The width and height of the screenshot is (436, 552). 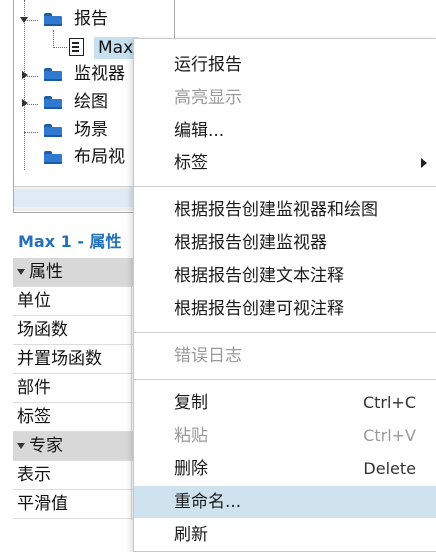 I want to click on property-label: 场函数, so click(x=42, y=330).